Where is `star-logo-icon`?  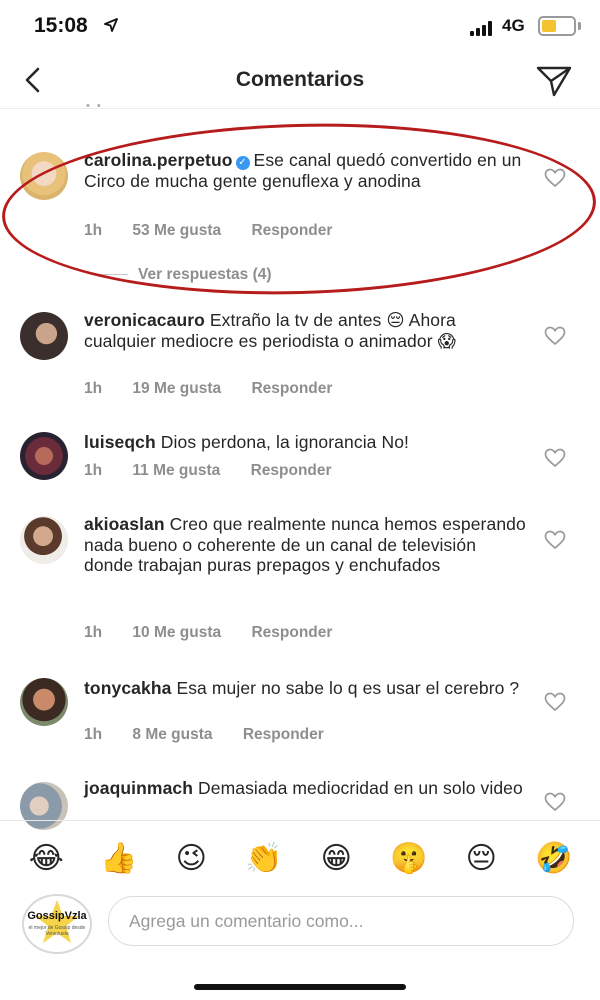 star-logo-icon is located at coordinates (57, 921).